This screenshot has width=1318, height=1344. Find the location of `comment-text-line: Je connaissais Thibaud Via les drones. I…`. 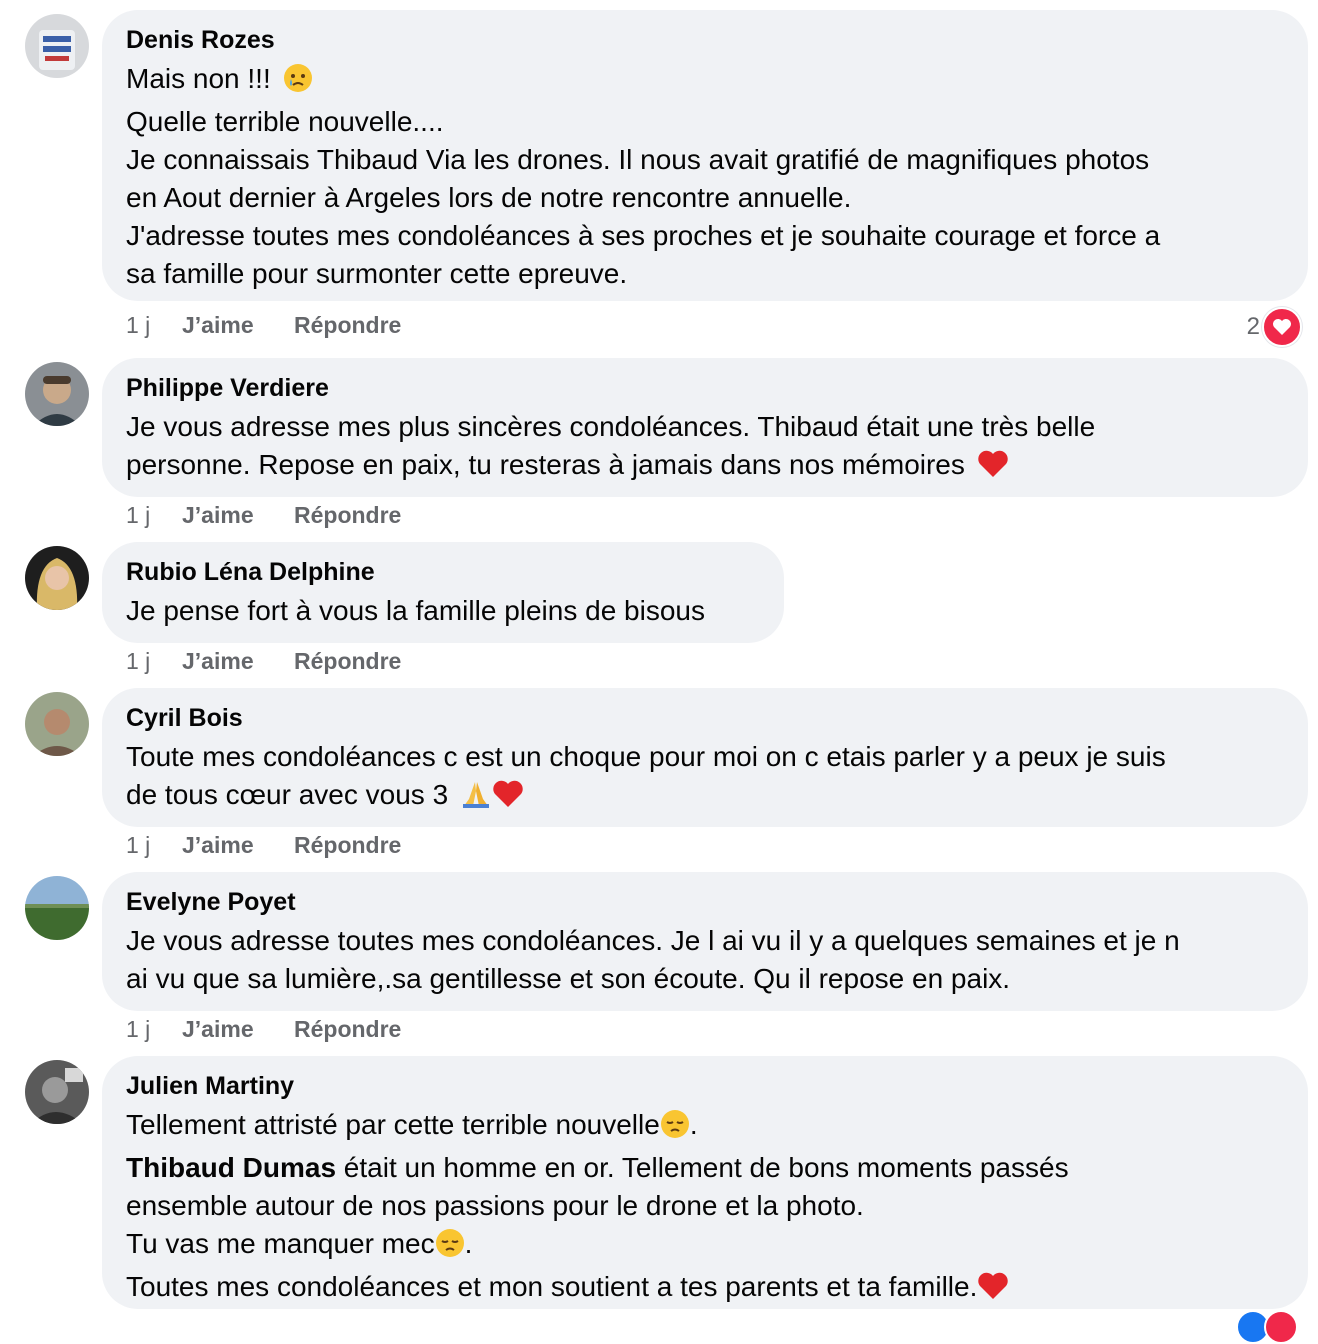

comment-text-line: Je connaissais Thibaud Via les drones. I… is located at coordinates (638, 159).